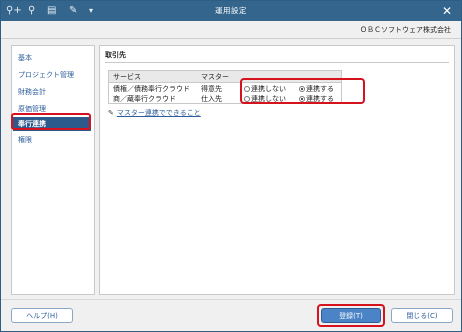 The image size is (462, 332). What do you see at coordinates (215, 77) in the screenshot?
I see `header-master: マスター` at bounding box center [215, 77].